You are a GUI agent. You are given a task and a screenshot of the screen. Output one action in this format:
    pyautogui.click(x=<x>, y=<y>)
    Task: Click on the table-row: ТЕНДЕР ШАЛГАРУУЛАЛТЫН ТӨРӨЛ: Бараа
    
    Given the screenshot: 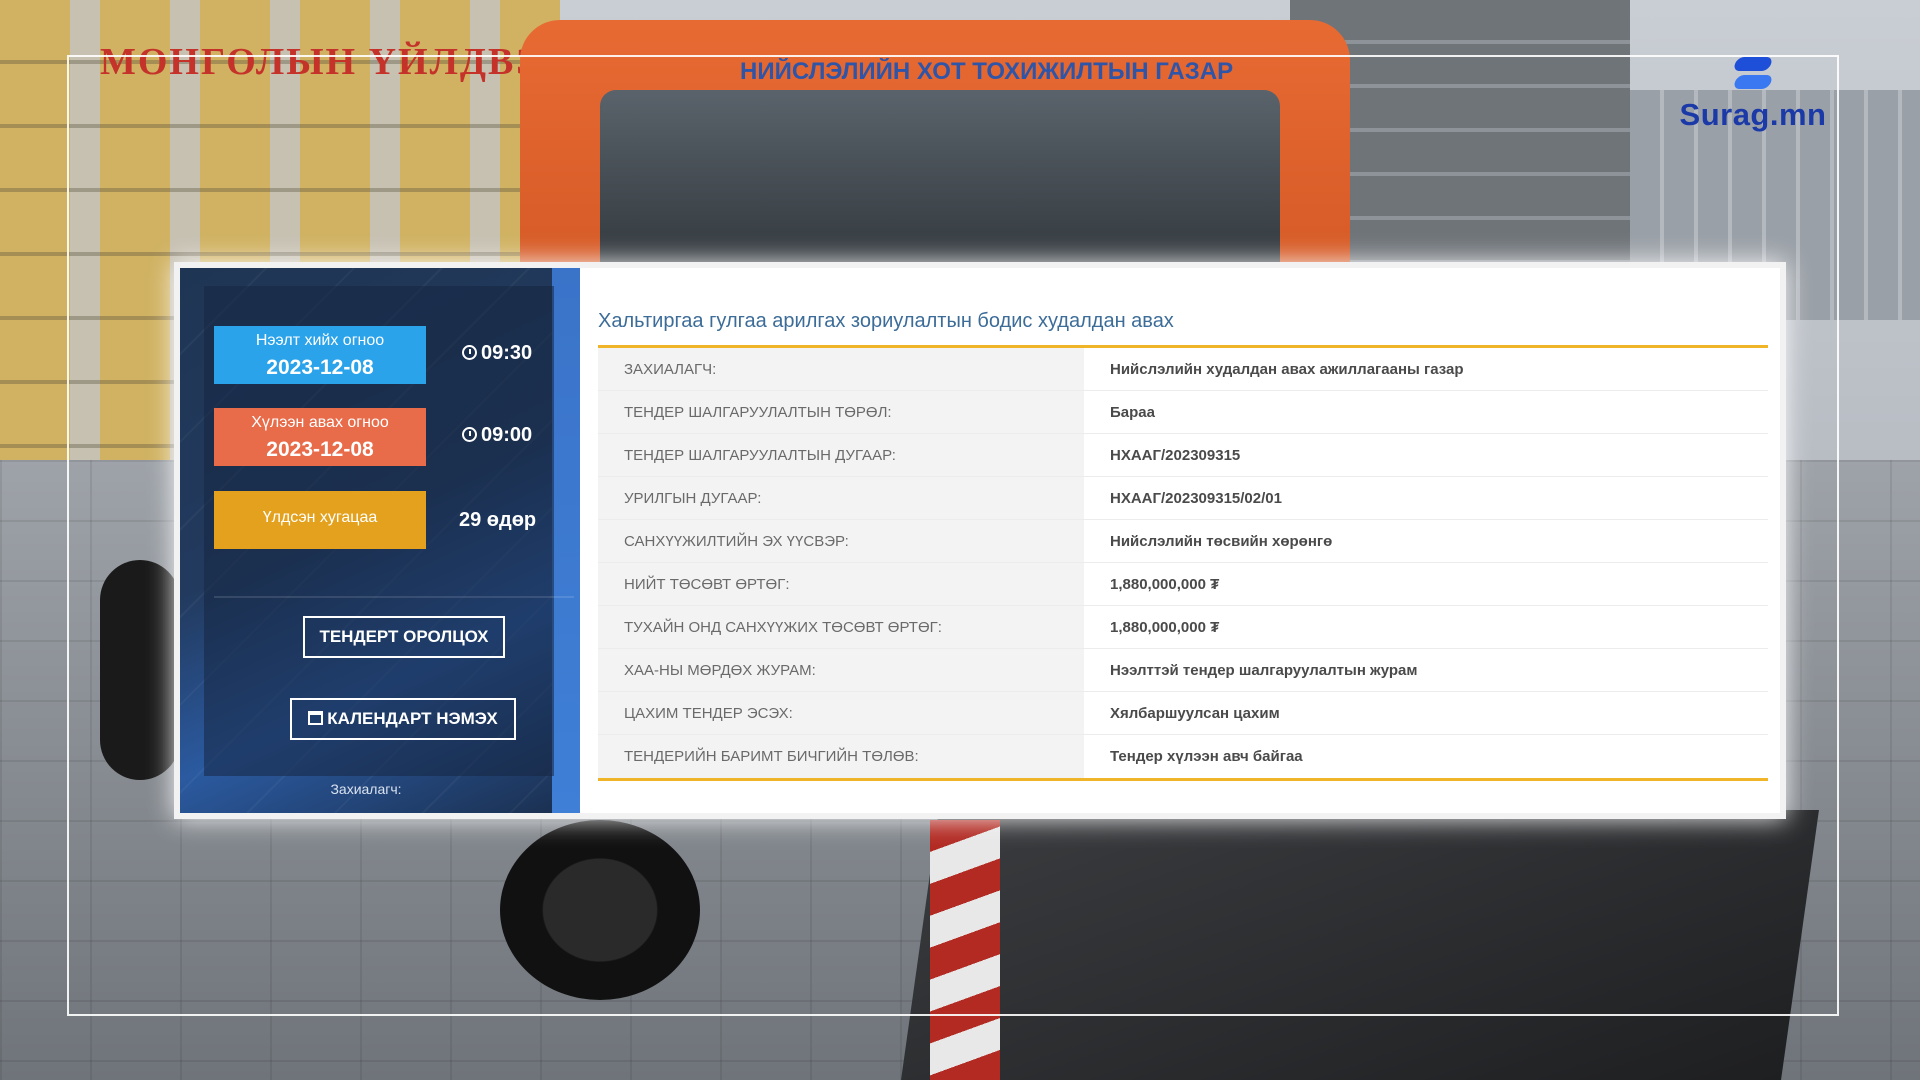 What is the action you would take?
    pyautogui.click(x=1183, y=412)
    